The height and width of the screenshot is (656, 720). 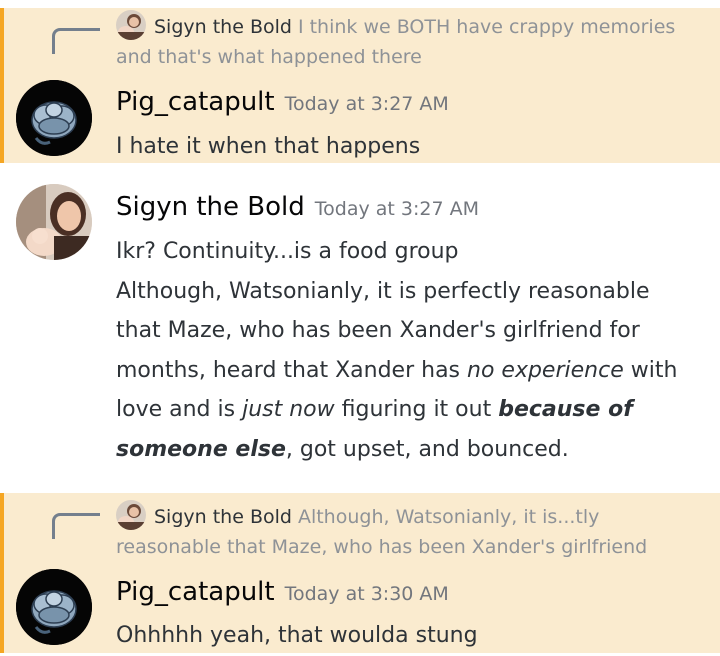 I want to click on timestamp: Today at 3:30 AM, so click(x=367, y=594).